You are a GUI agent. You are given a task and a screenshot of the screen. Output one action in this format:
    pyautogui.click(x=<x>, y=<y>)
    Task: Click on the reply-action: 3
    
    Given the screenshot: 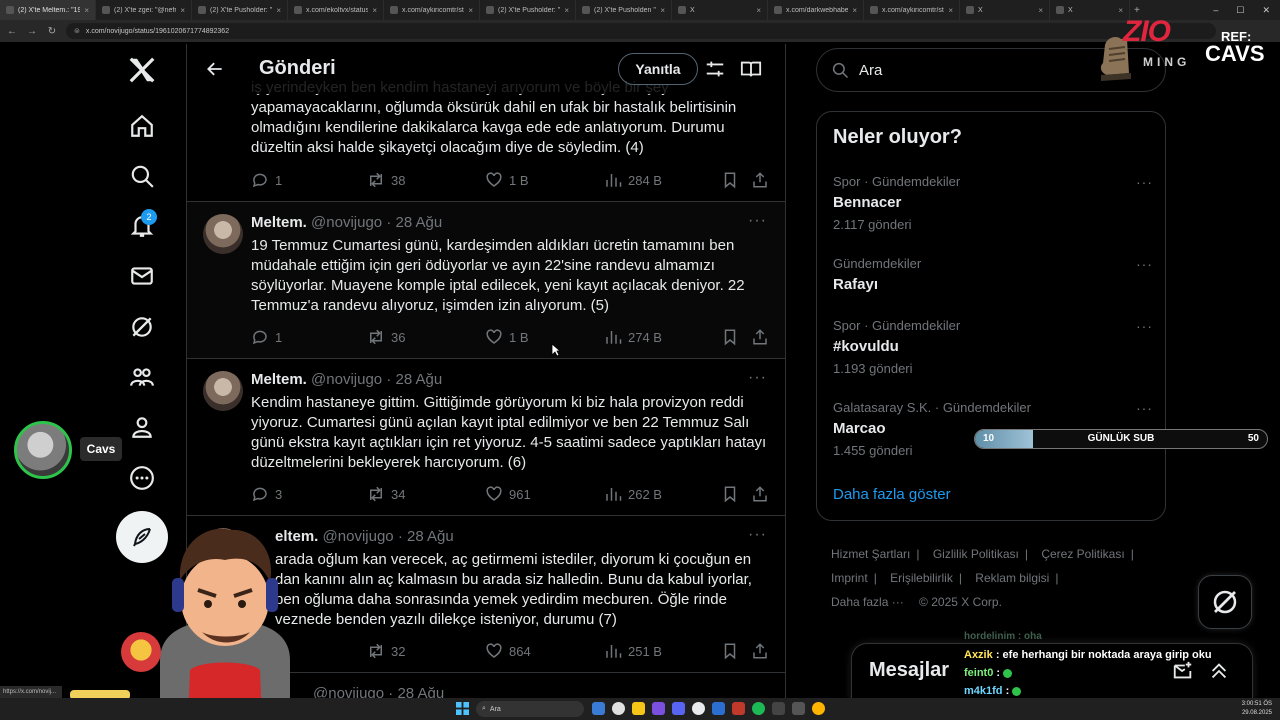 What is the action you would take?
    pyautogui.click(x=266, y=494)
    